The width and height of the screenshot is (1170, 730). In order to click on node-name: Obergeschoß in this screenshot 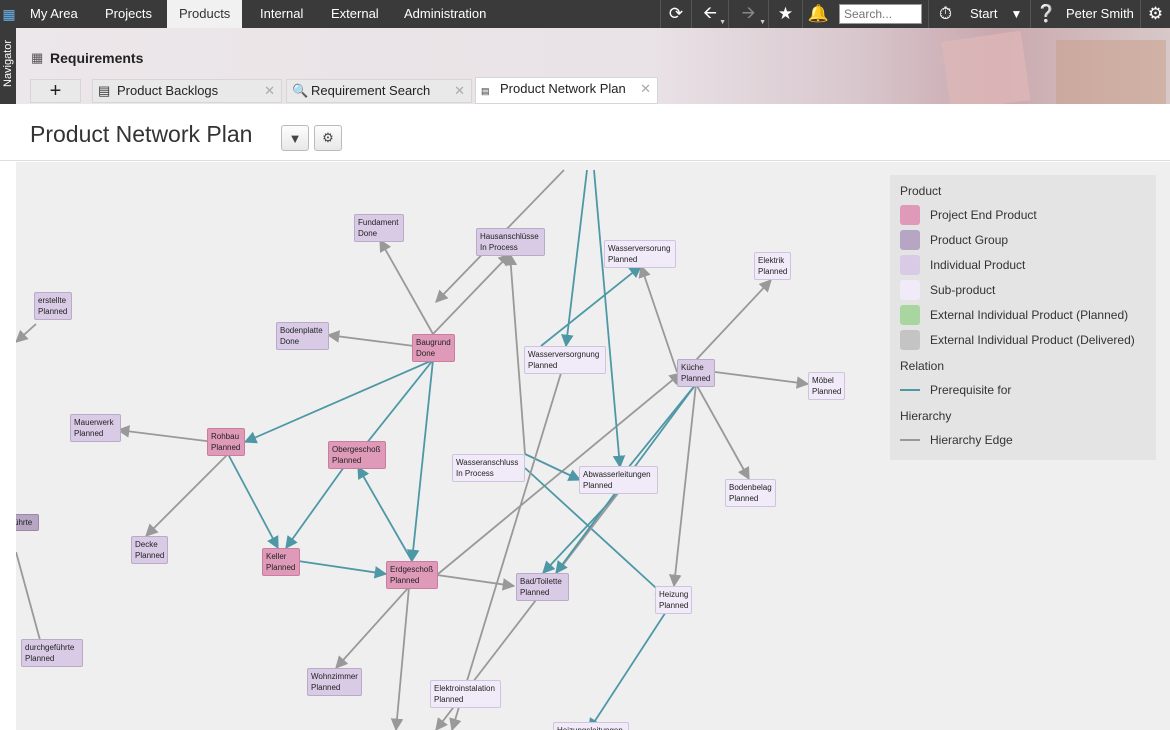, I will do `click(356, 449)`.